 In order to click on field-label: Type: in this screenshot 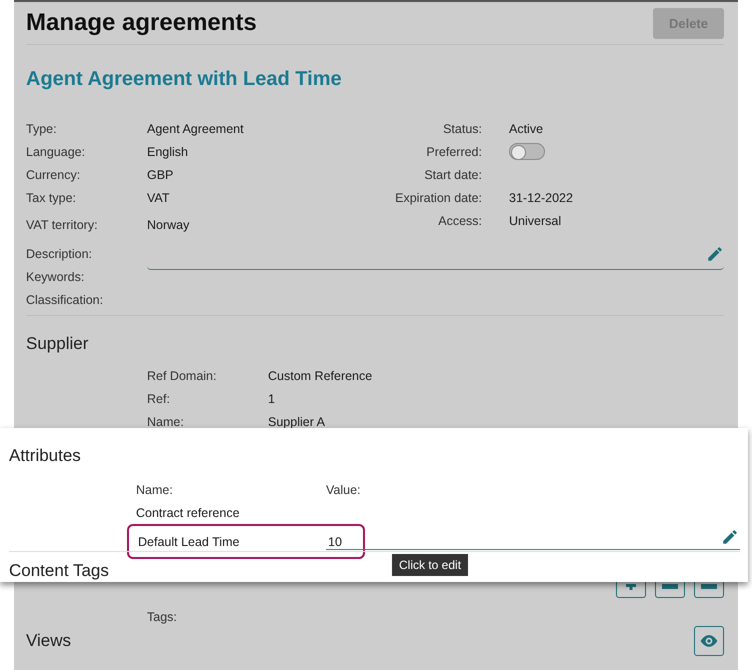, I will do `click(42, 129)`.